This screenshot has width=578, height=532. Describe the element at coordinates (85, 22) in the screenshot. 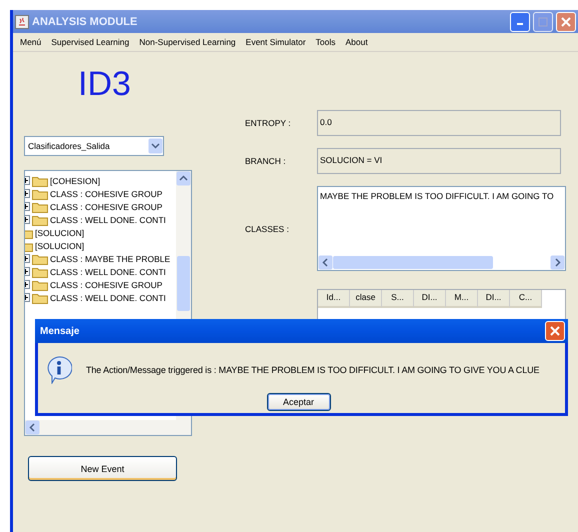

I see `window-title: ANALYSIS MODULE` at that location.